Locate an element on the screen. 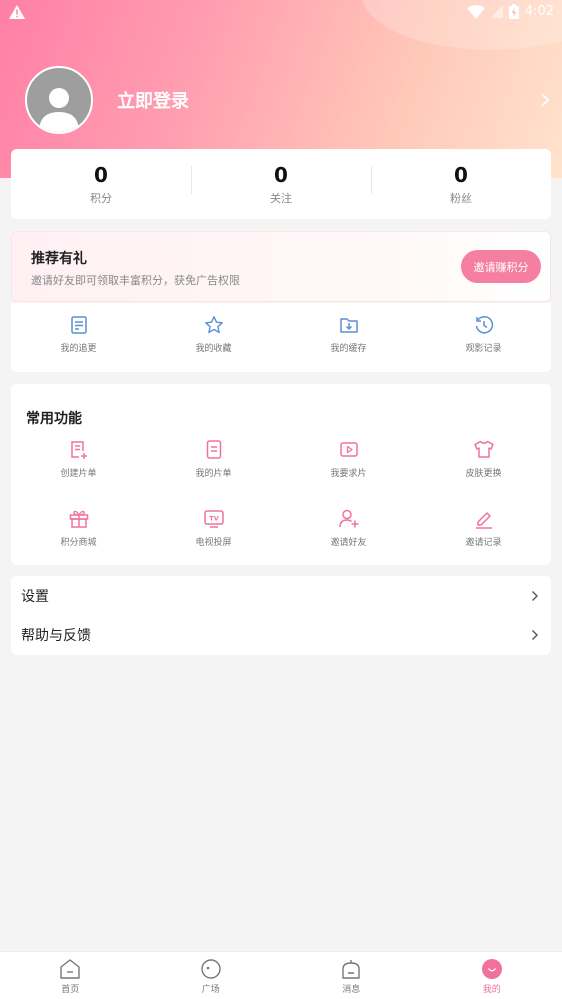 The height and width of the screenshot is (999, 562). item-label: 我的追更 is located at coordinates (78, 349).